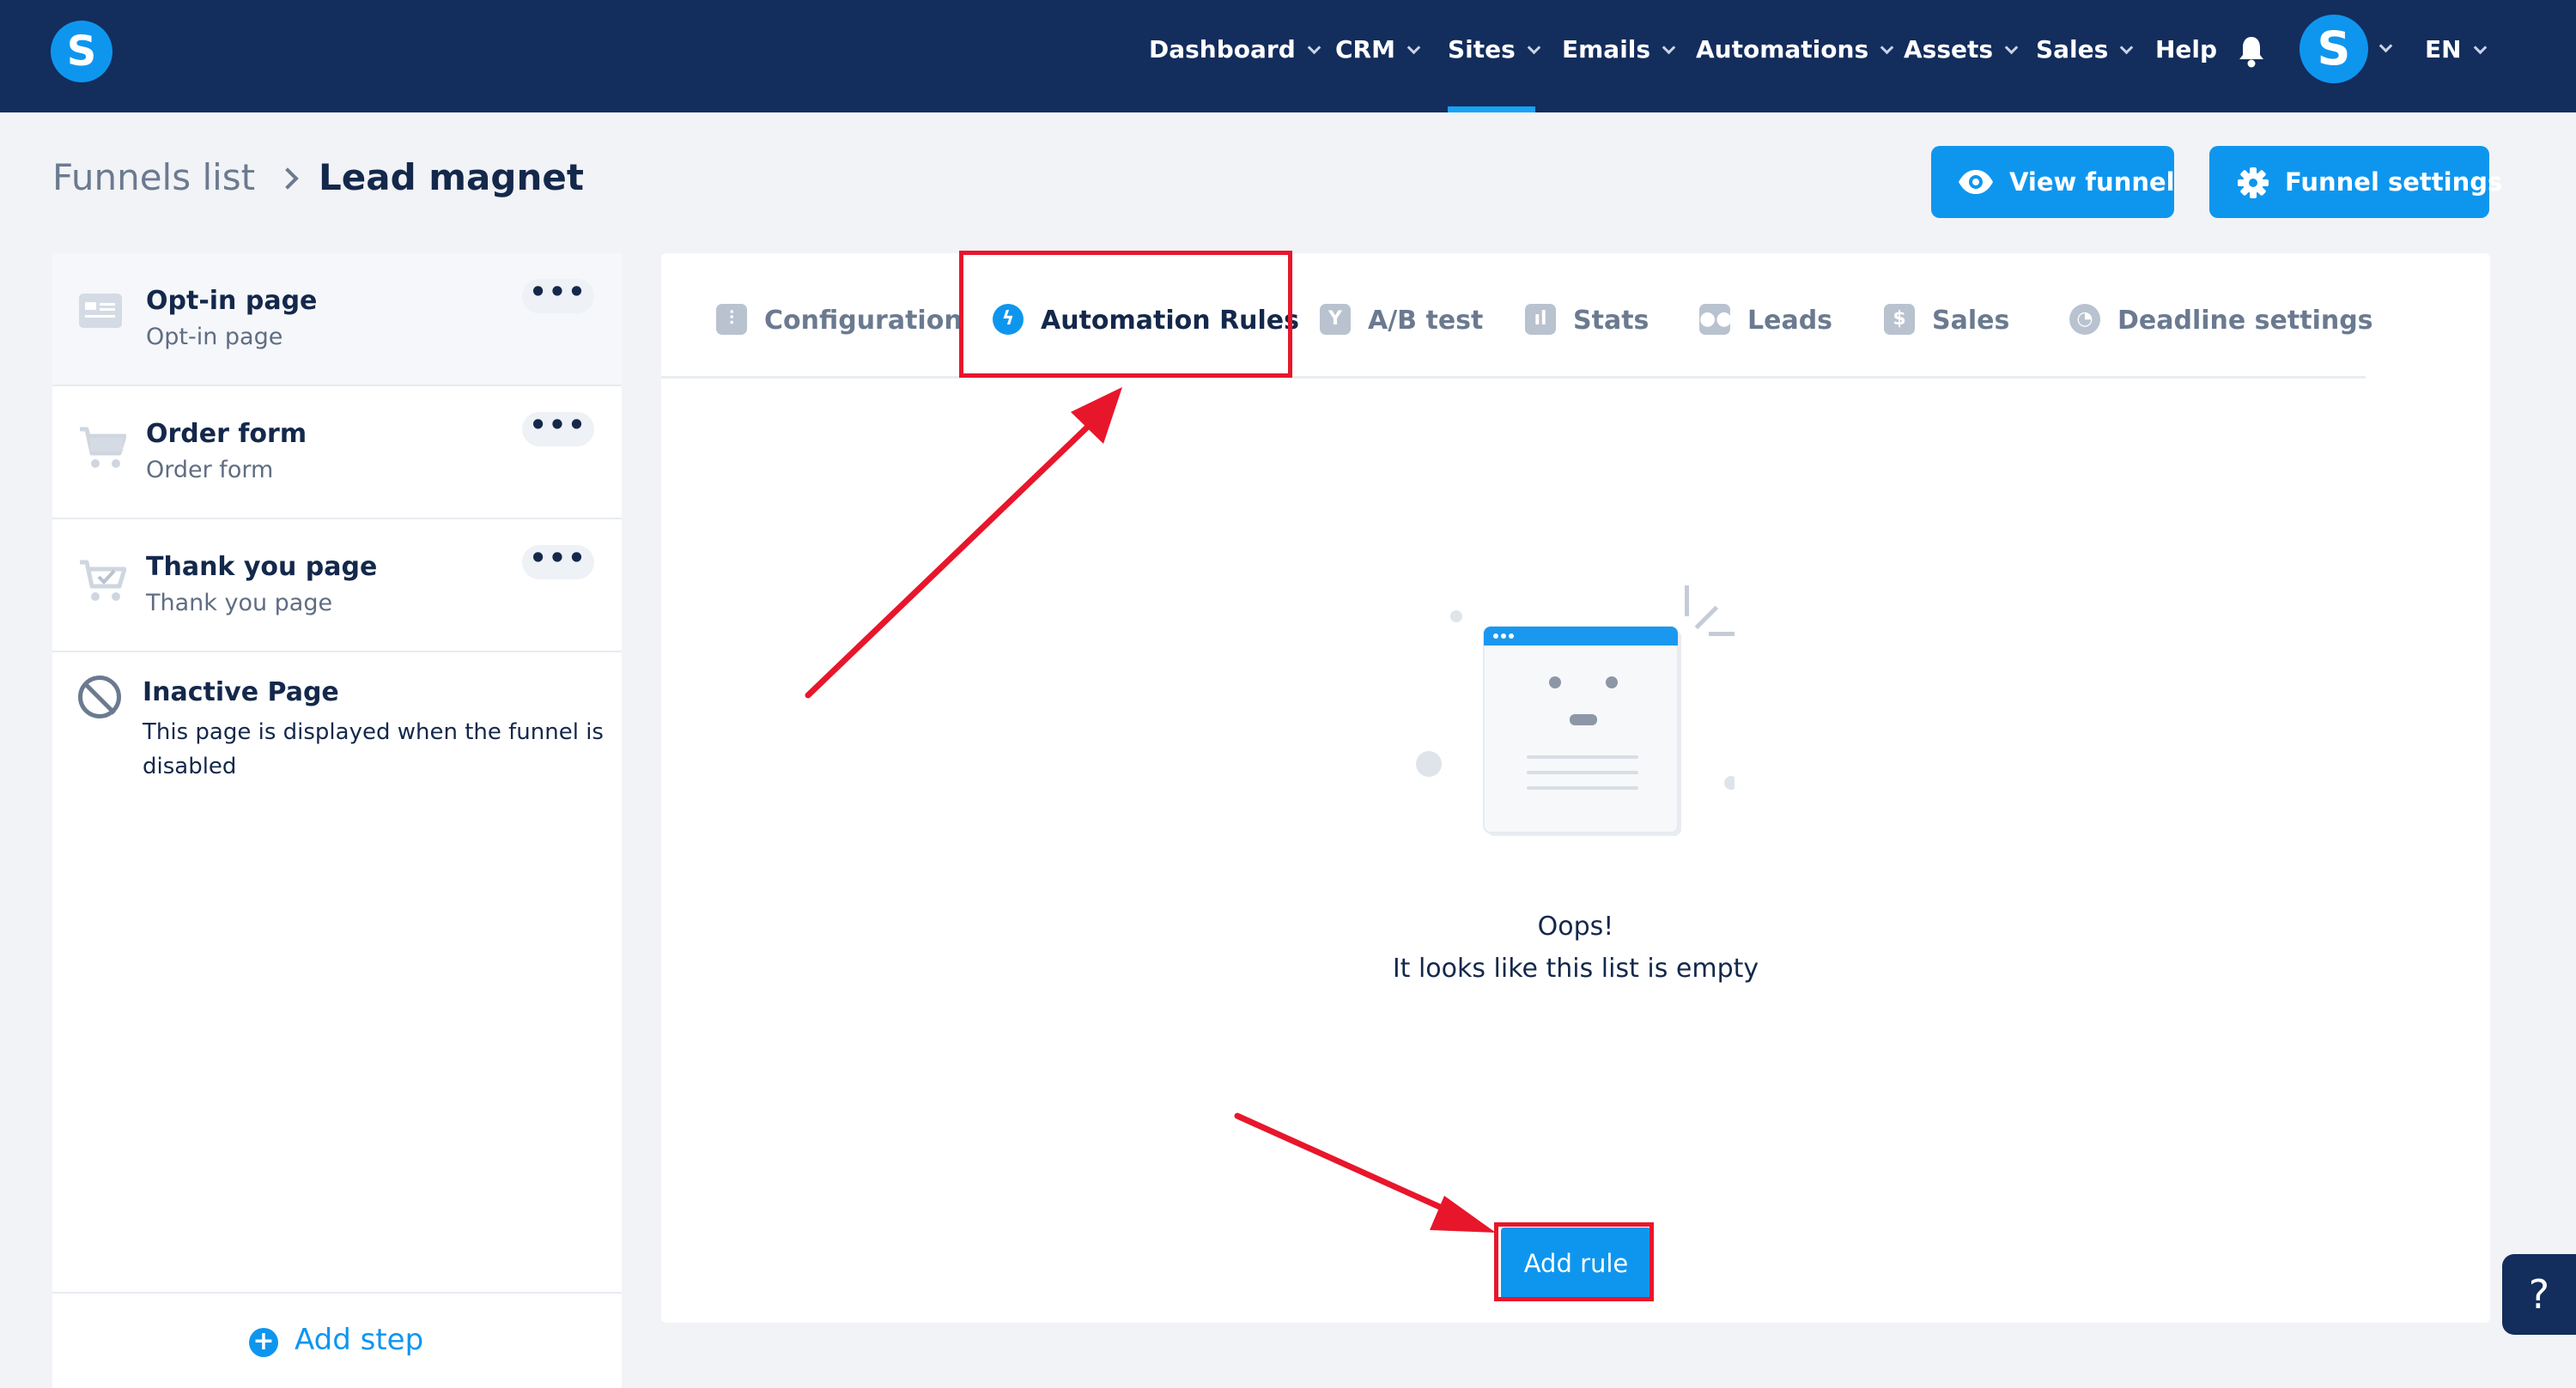 The width and height of the screenshot is (2576, 1388). I want to click on nav-automations: Automations, so click(1795, 50).